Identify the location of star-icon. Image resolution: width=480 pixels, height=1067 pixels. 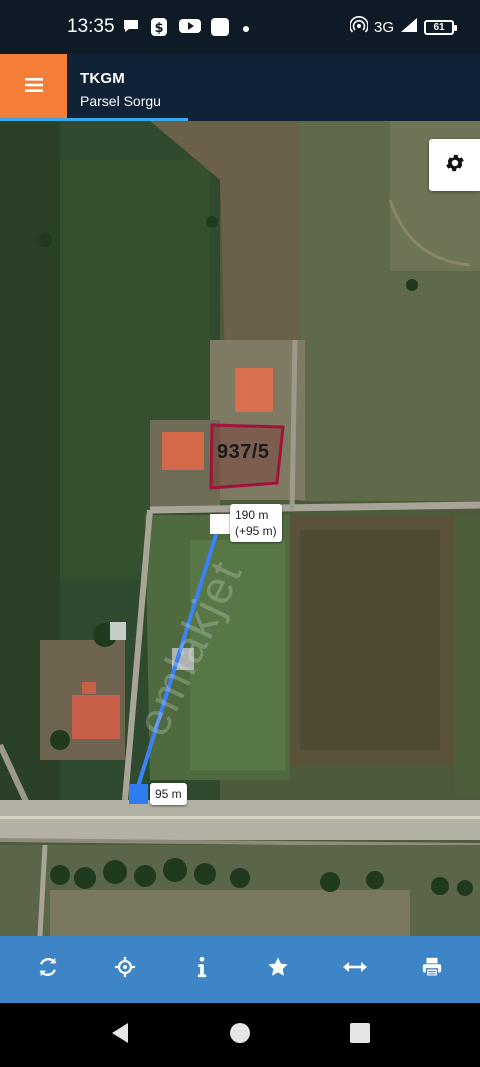
(278, 969).